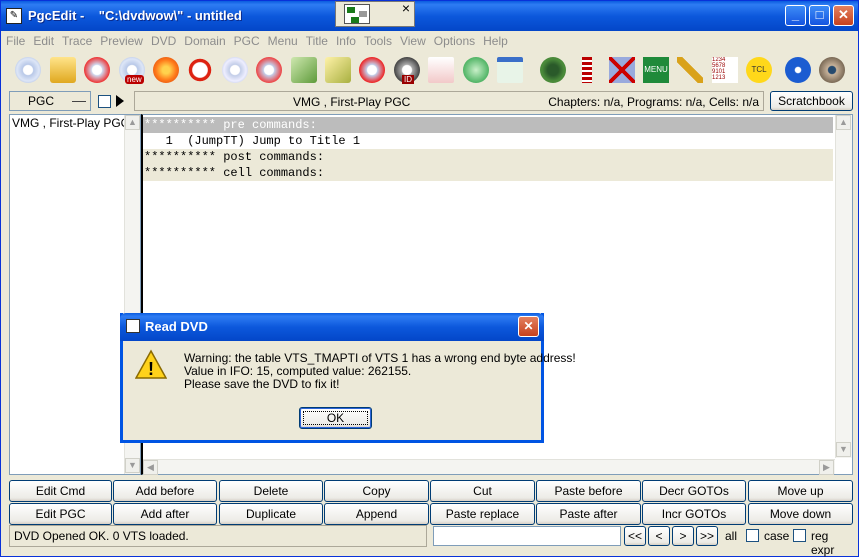 The width and height of the screenshot is (859, 557). I want to click on menu-dvd: DVD, so click(163, 41).